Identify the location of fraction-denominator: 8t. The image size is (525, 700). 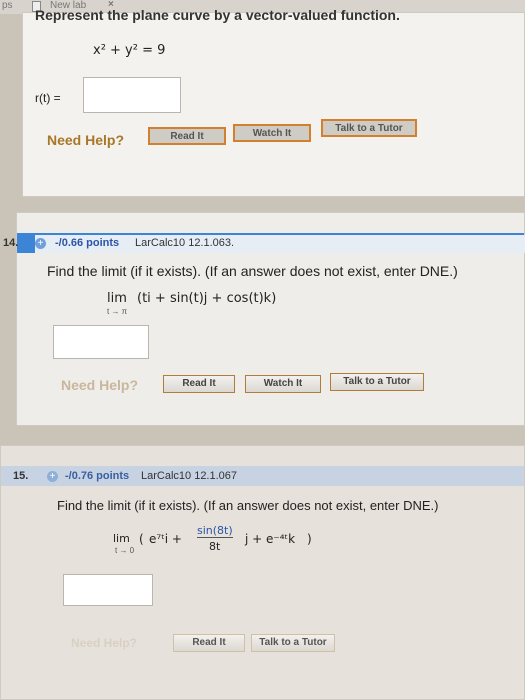
(215, 546).